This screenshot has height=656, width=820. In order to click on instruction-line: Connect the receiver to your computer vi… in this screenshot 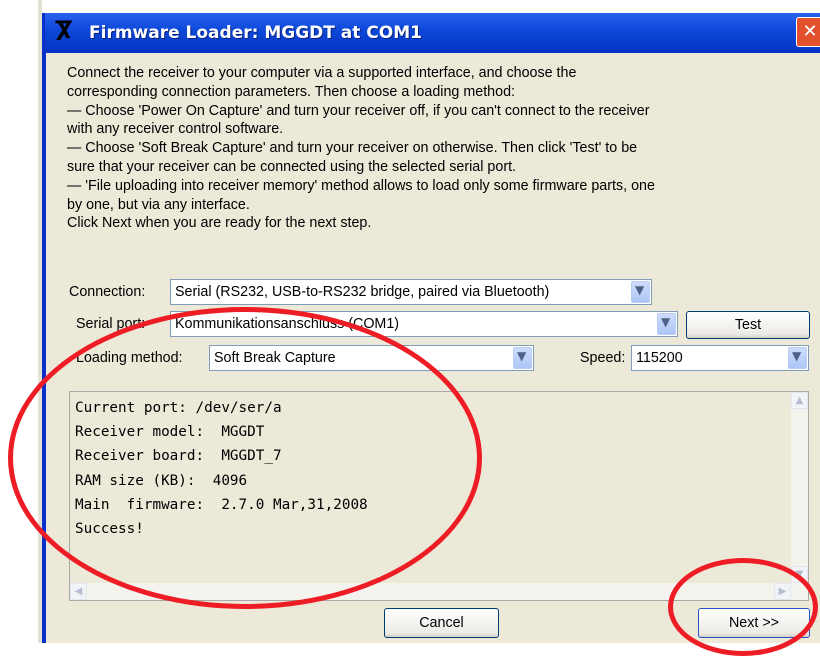, I will do `click(322, 73)`.